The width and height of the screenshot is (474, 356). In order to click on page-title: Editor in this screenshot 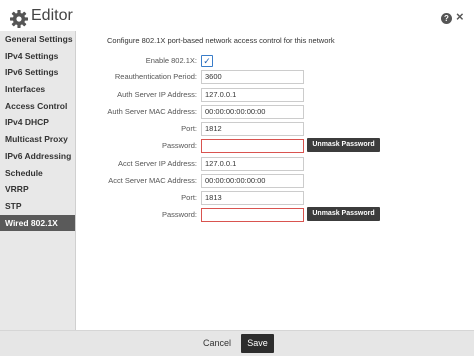, I will do `click(52, 15)`.